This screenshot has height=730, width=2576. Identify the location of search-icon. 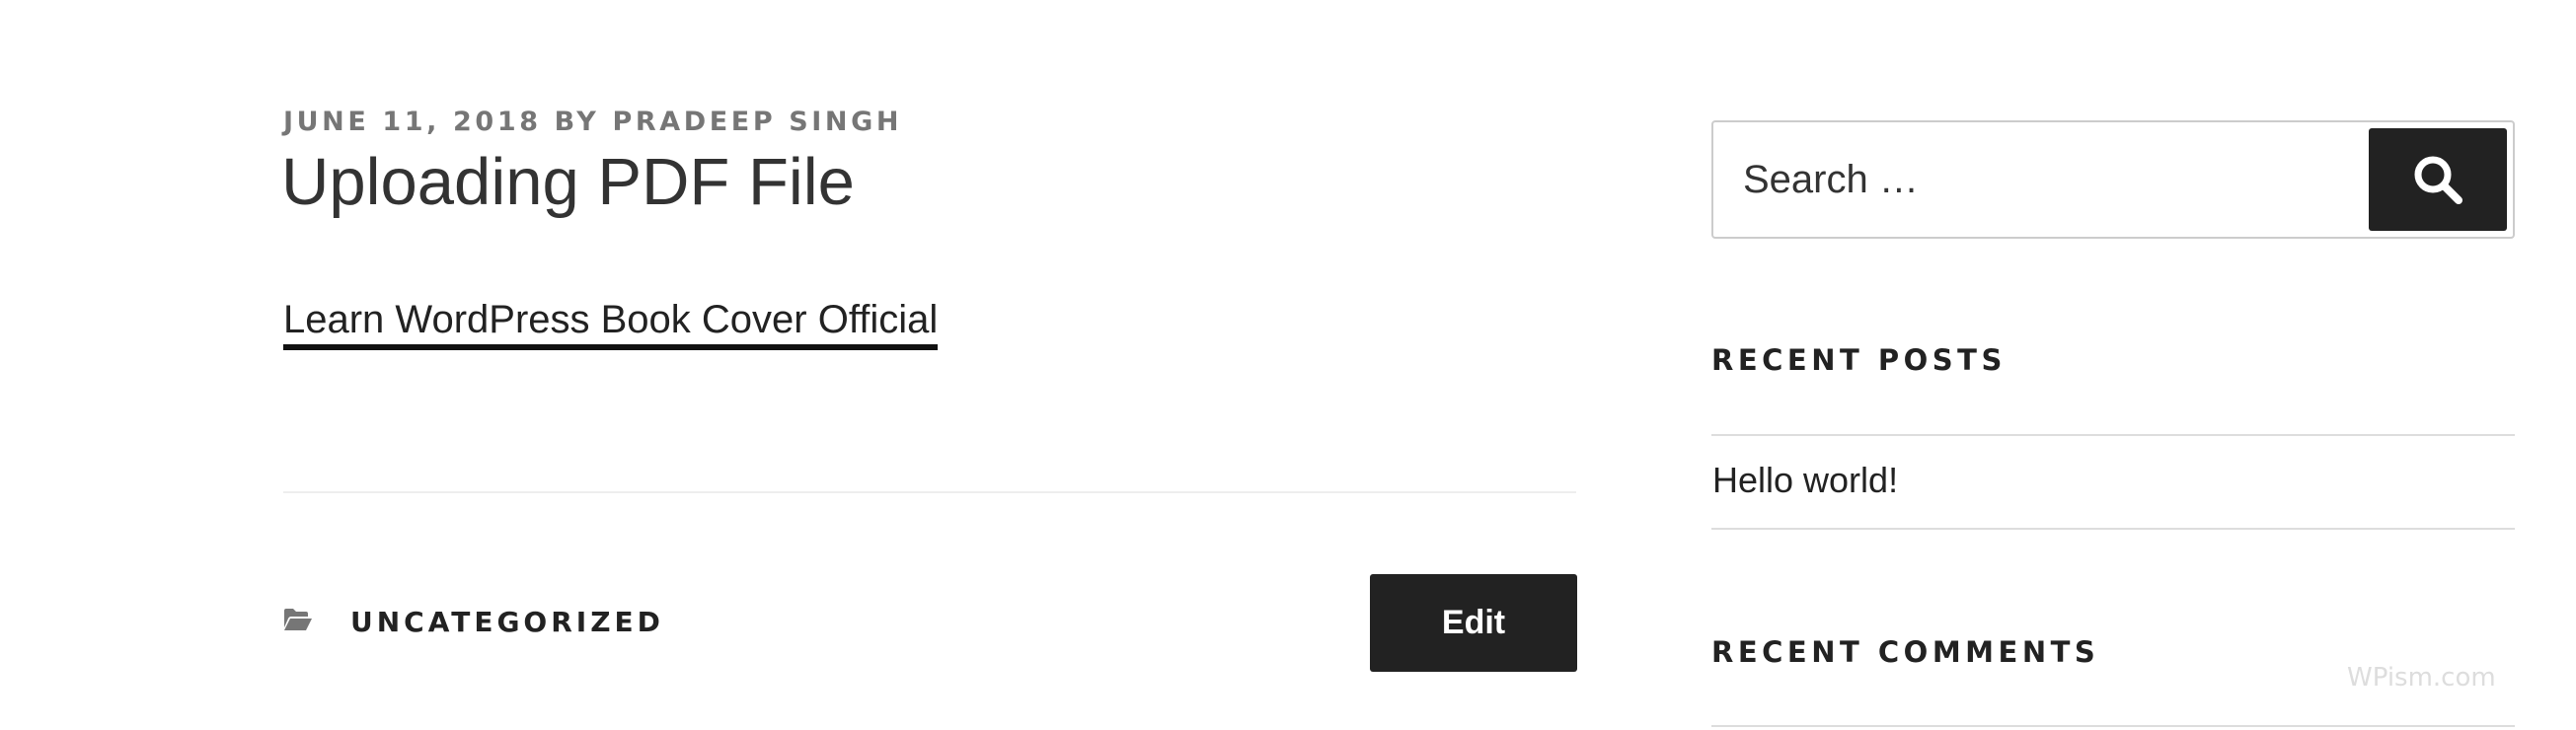
(2437, 179).